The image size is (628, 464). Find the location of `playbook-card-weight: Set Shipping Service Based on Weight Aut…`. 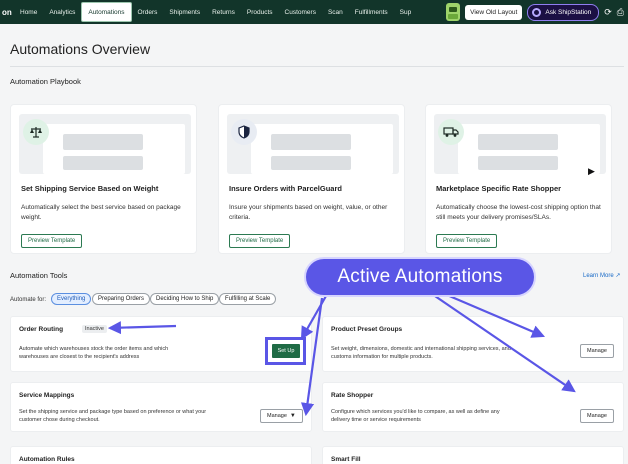

playbook-card-weight: Set Shipping Service Based on Weight Aut… is located at coordinates (103, 179).